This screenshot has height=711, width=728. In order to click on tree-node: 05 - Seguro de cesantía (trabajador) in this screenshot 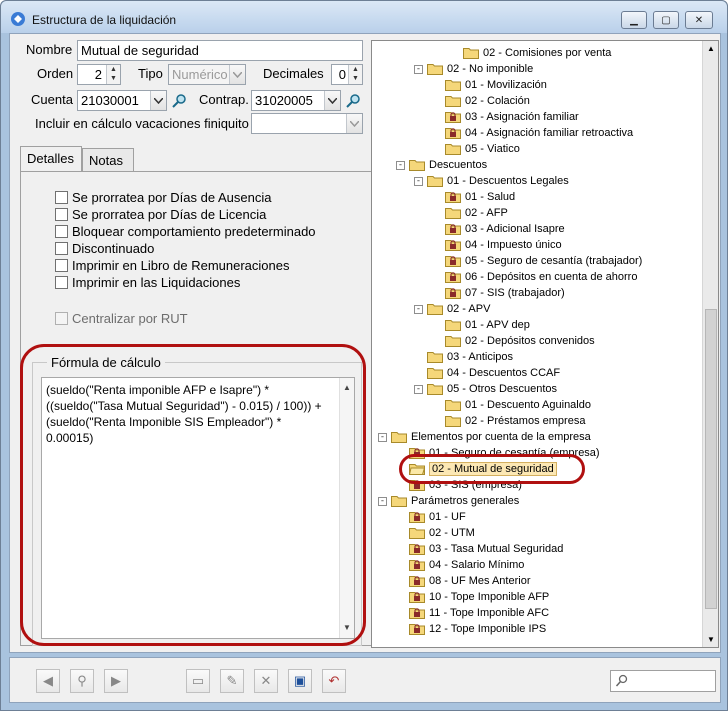, I will do `click(537, 261)`.